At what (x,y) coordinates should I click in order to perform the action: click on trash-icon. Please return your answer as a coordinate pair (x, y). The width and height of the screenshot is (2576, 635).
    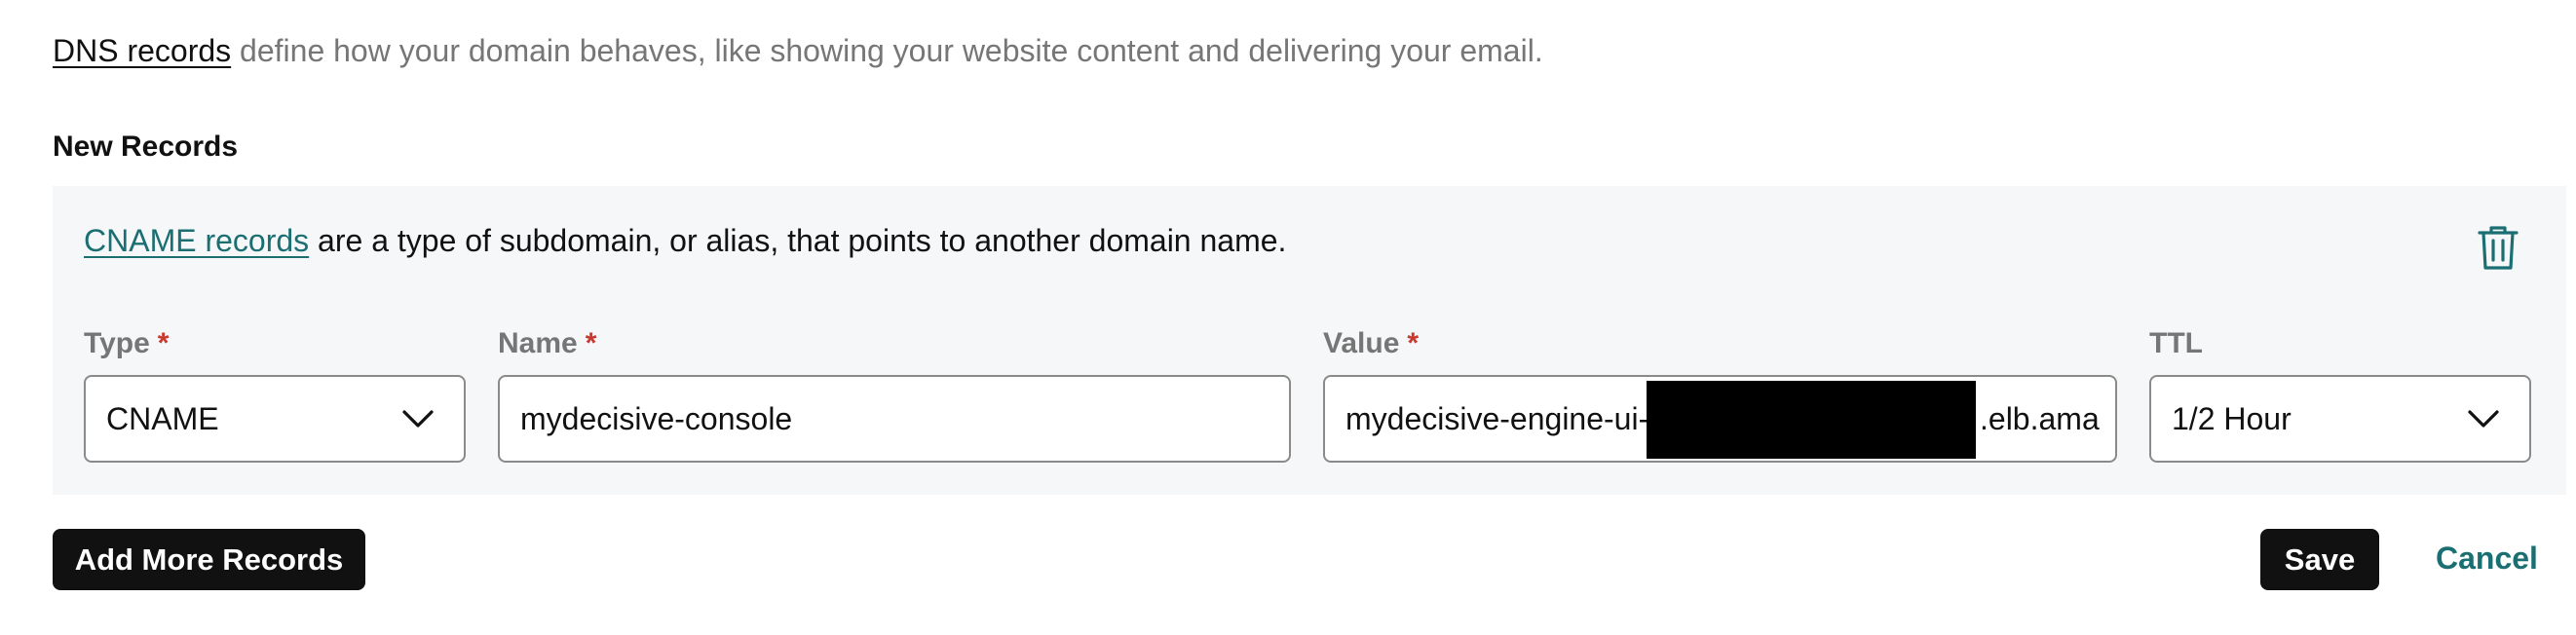
    Looking at the image, I should click on (2498, 247).